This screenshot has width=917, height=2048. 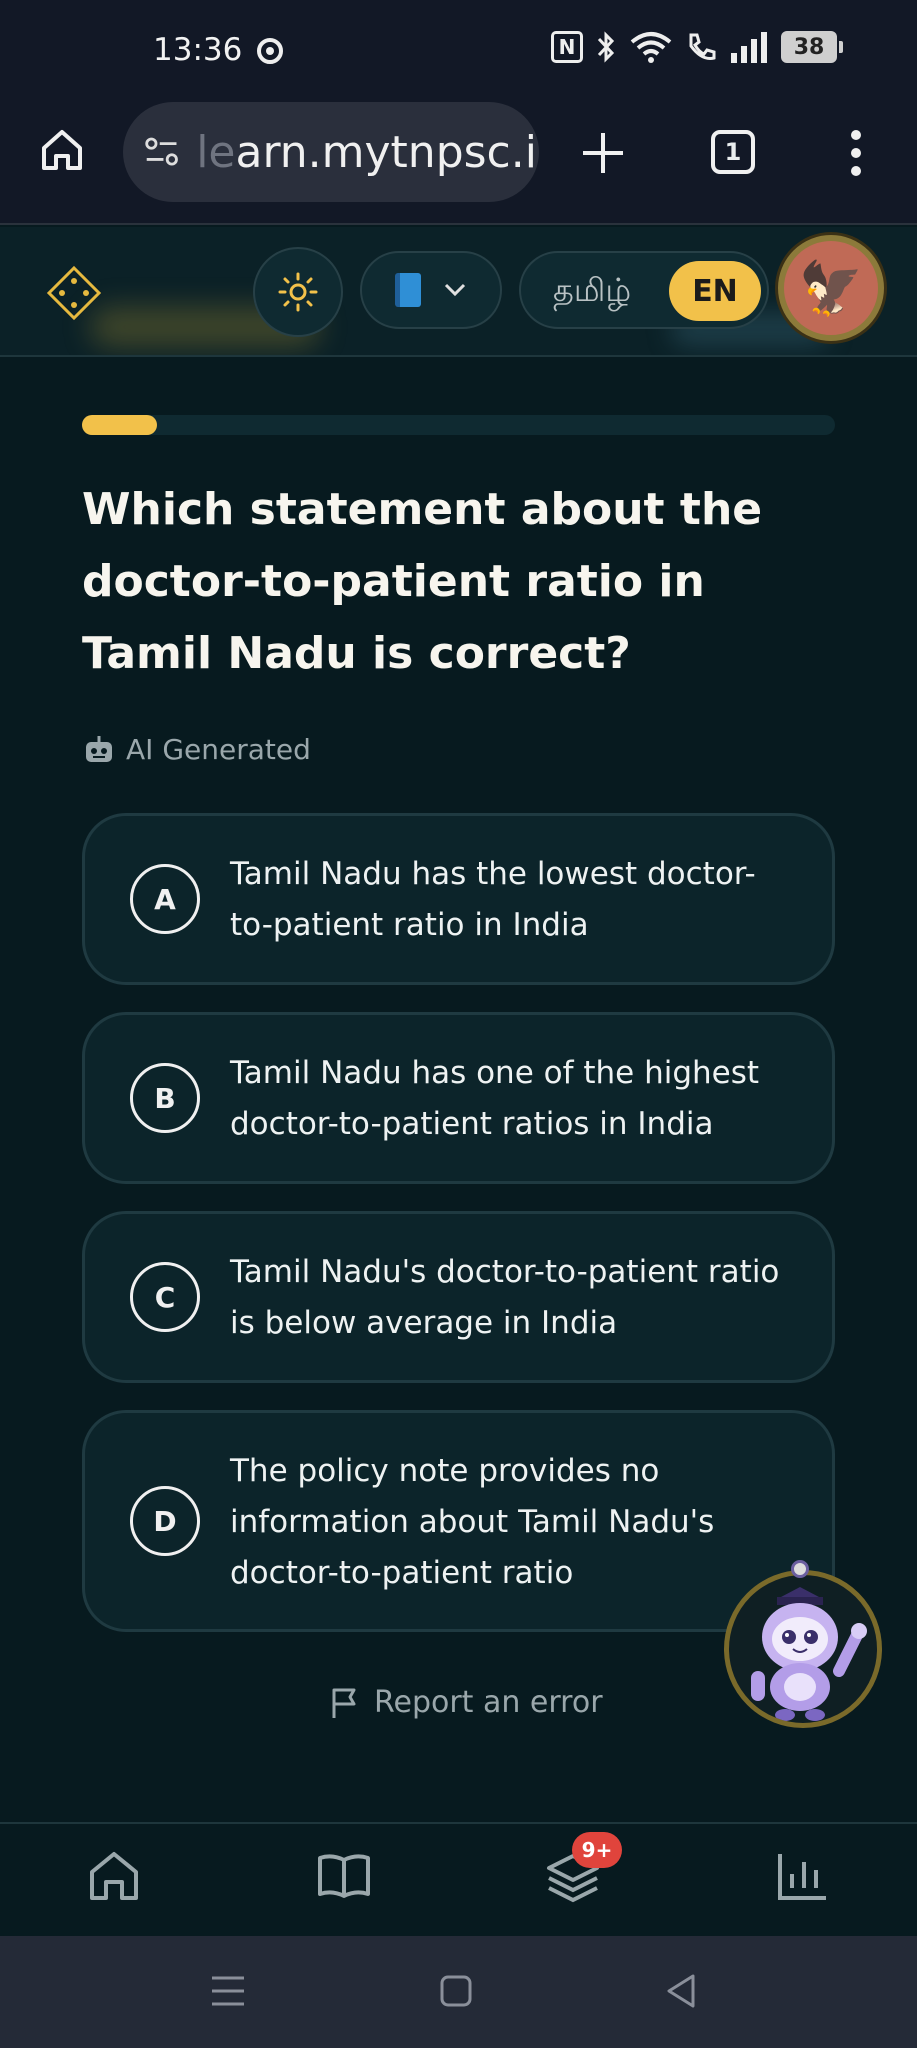 What do you see at coordinates (216, 152) in the screenshot?
I see `url-prefix: le` at bounding box center [216, 152].